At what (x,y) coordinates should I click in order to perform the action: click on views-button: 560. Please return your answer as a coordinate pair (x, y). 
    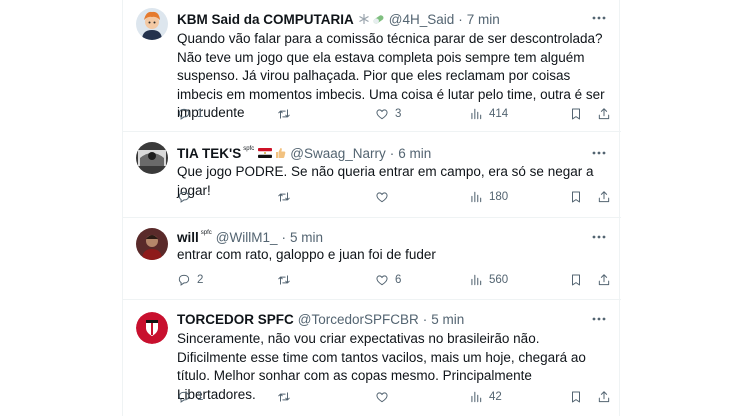
    Looking at the image, I should click on (488, 280).